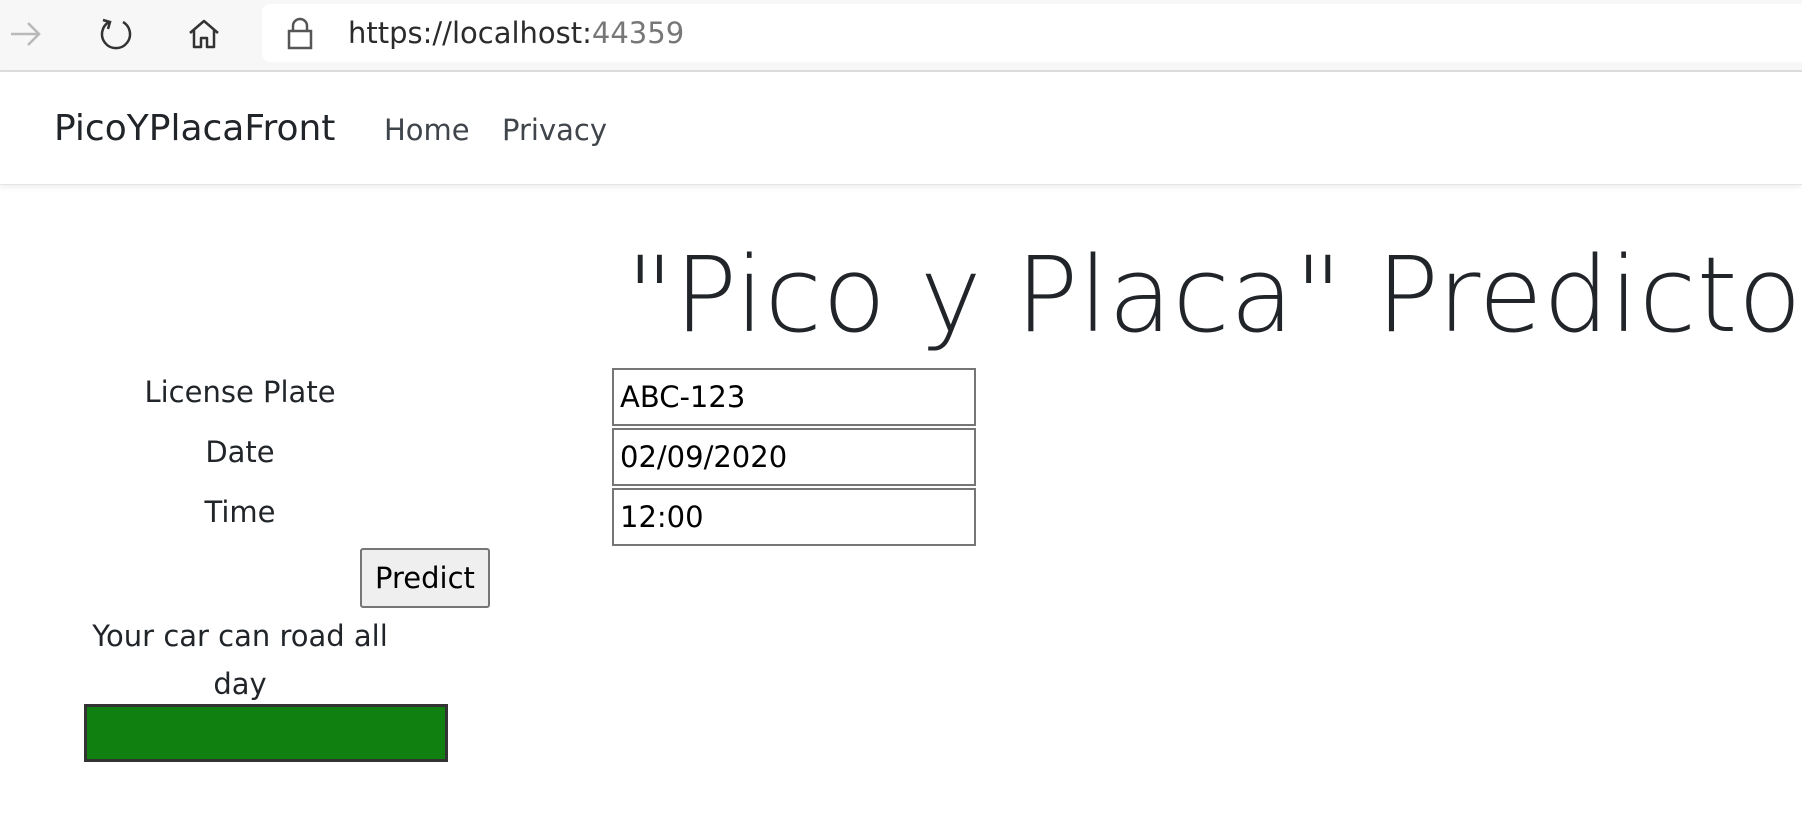 The width and height of the screenshot is (1802, 824). What do you see at coordinates (1214, 295) in the screenshot?
I see `page-title: "Pico y Placa" Predictor` at bounding box center [1214, 295].